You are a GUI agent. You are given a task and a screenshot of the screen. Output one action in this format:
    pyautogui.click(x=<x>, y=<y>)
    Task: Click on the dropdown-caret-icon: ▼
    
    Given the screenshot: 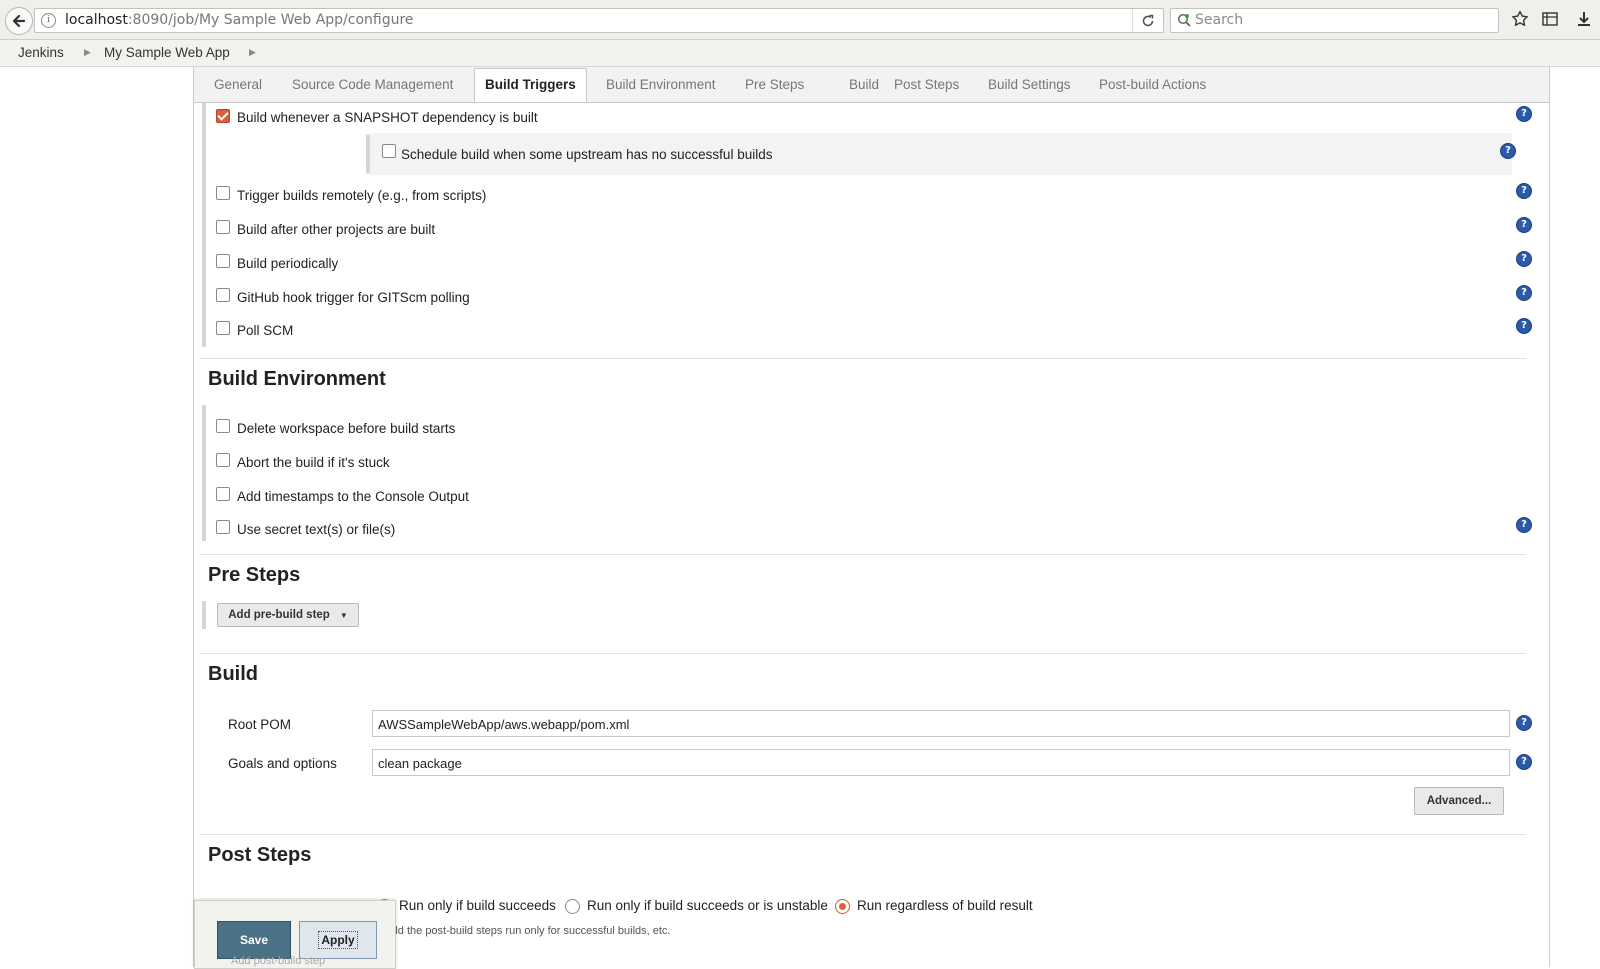 What is the action you would take?
    pyautogui.click(x=343, y=615)
    